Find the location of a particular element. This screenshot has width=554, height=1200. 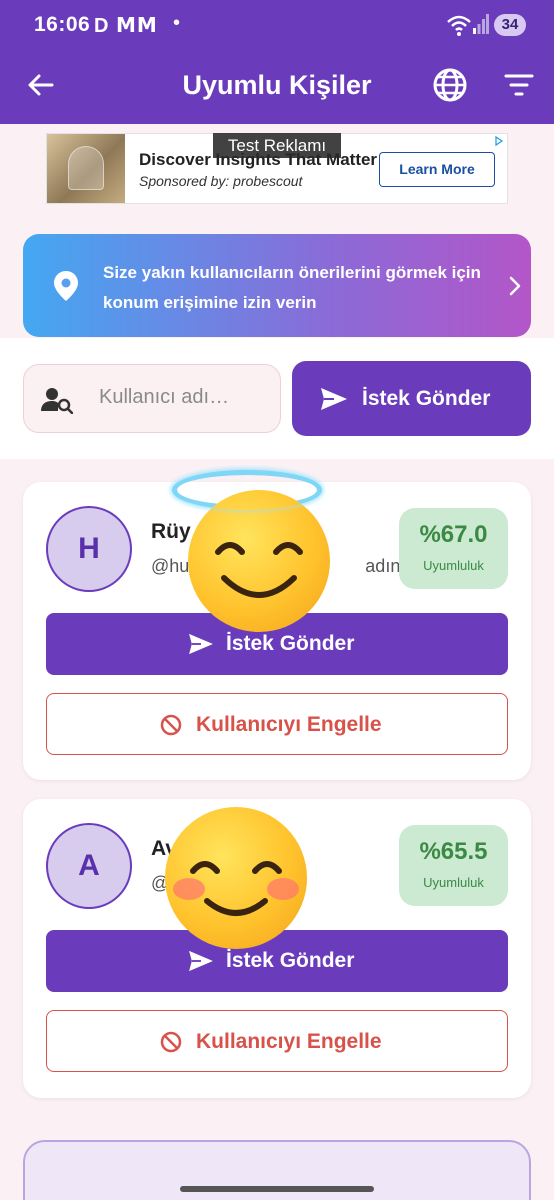

username-request-bar: Kullanıcı adı… İstek Gönder is located at coordinates (277, 398).